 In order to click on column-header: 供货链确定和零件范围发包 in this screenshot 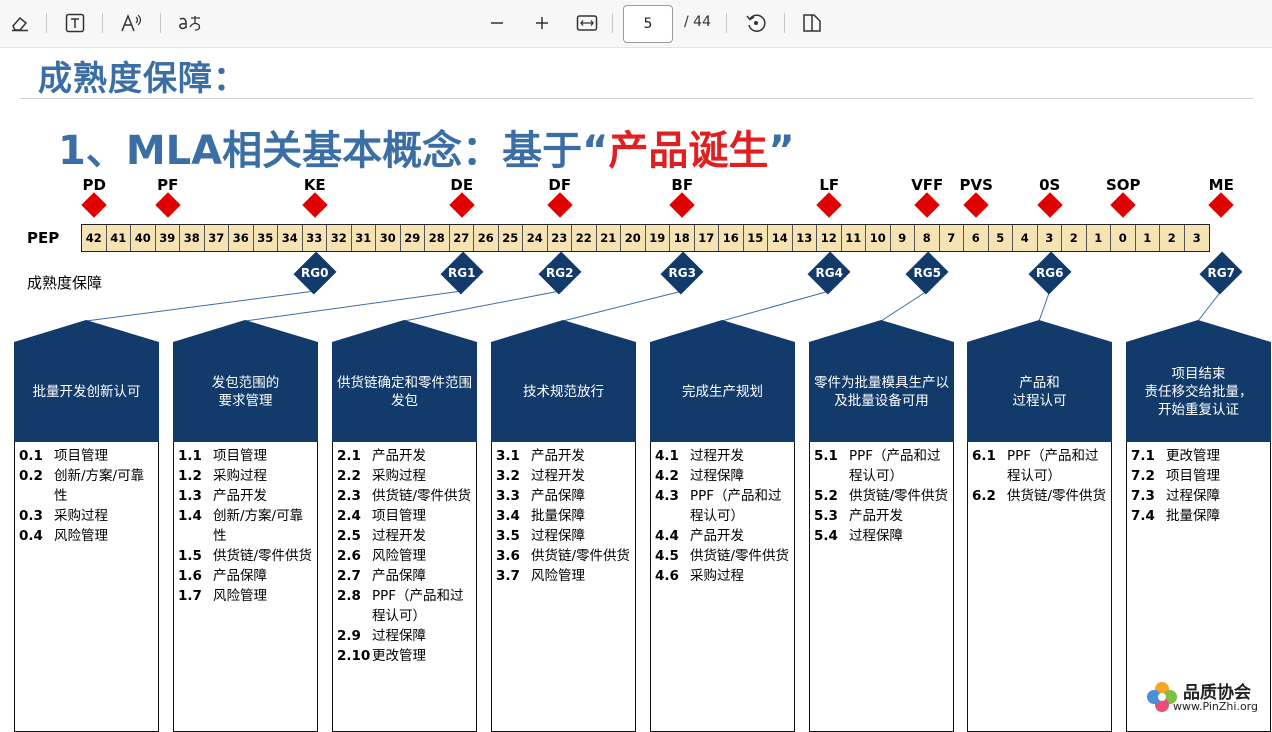, I will do `click(404, 392)`.